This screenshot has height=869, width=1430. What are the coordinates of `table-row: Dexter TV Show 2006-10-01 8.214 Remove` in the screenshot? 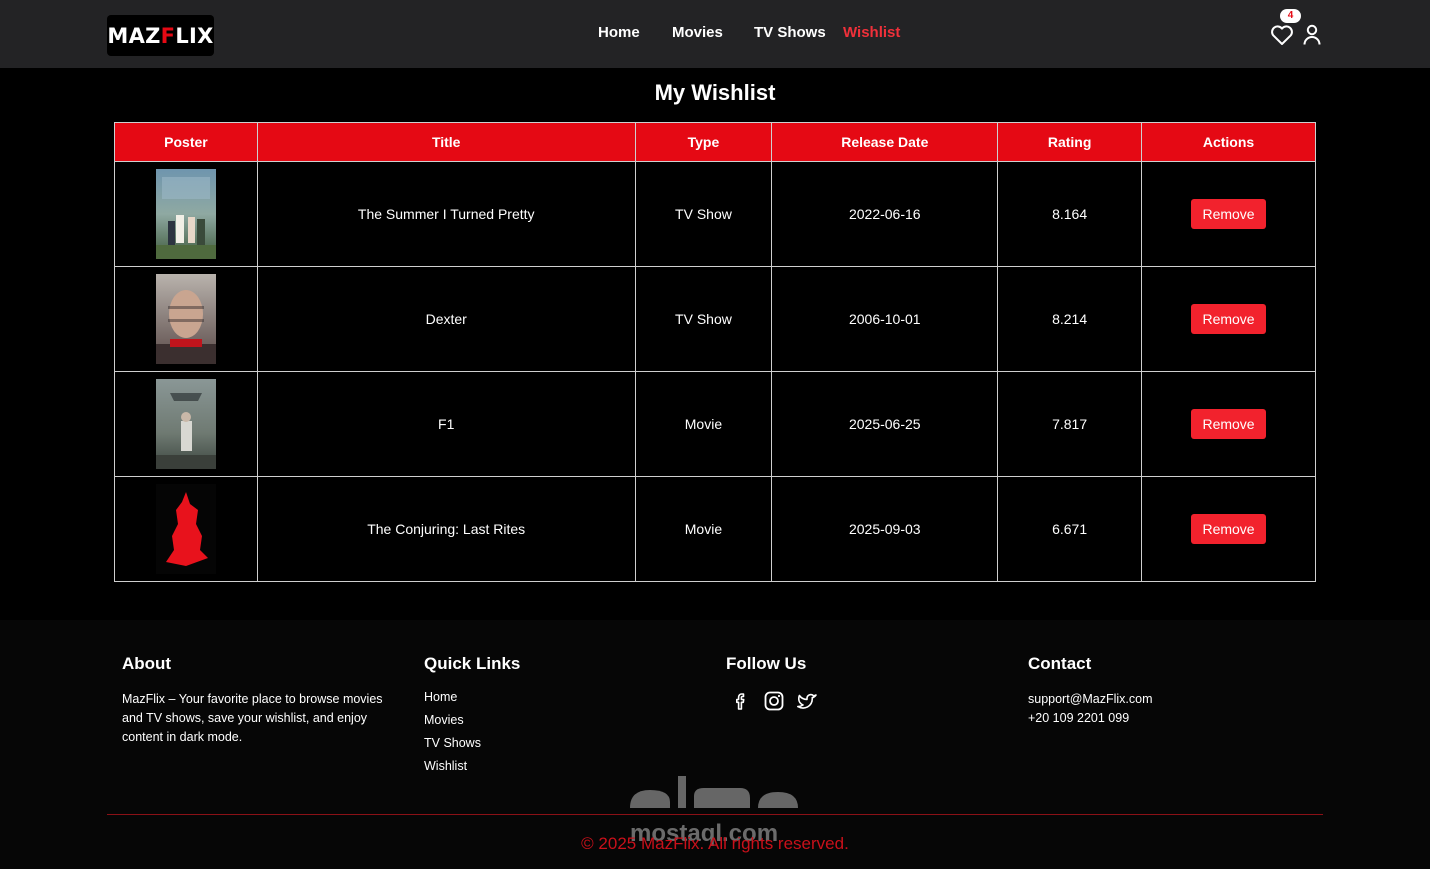 It's located at (715, 319).